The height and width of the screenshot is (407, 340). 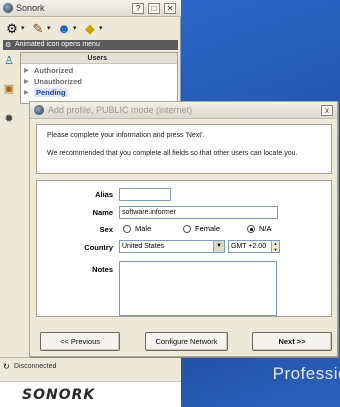 I want to click on timezone-spinner: GMT +2.00 ▲ ▼, so click(x=254, y=246).